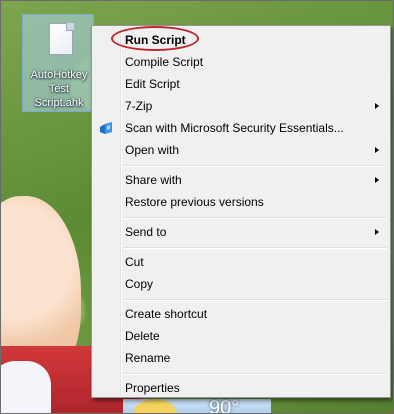 The image size is (394, 414). Describe the element at coordinates (134, 262) in the screenshot. I see `menu-item-label: Cut` at that location.